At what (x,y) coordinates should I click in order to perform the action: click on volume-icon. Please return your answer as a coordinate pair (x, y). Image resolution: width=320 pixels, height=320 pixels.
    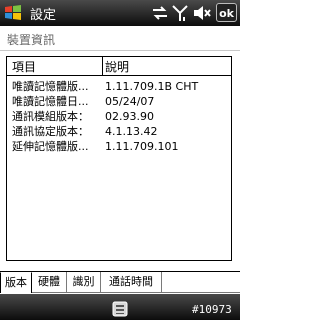
    Looking at the image, I should click on (202, 13).